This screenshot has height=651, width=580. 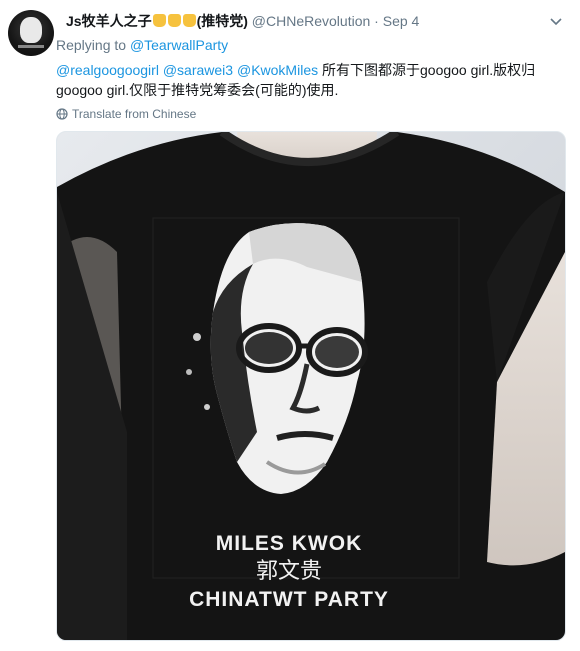 What do you see at coordinates (31, 46) in the screenshot?
I see `avatar-caption` at bounding box center [31, 46].